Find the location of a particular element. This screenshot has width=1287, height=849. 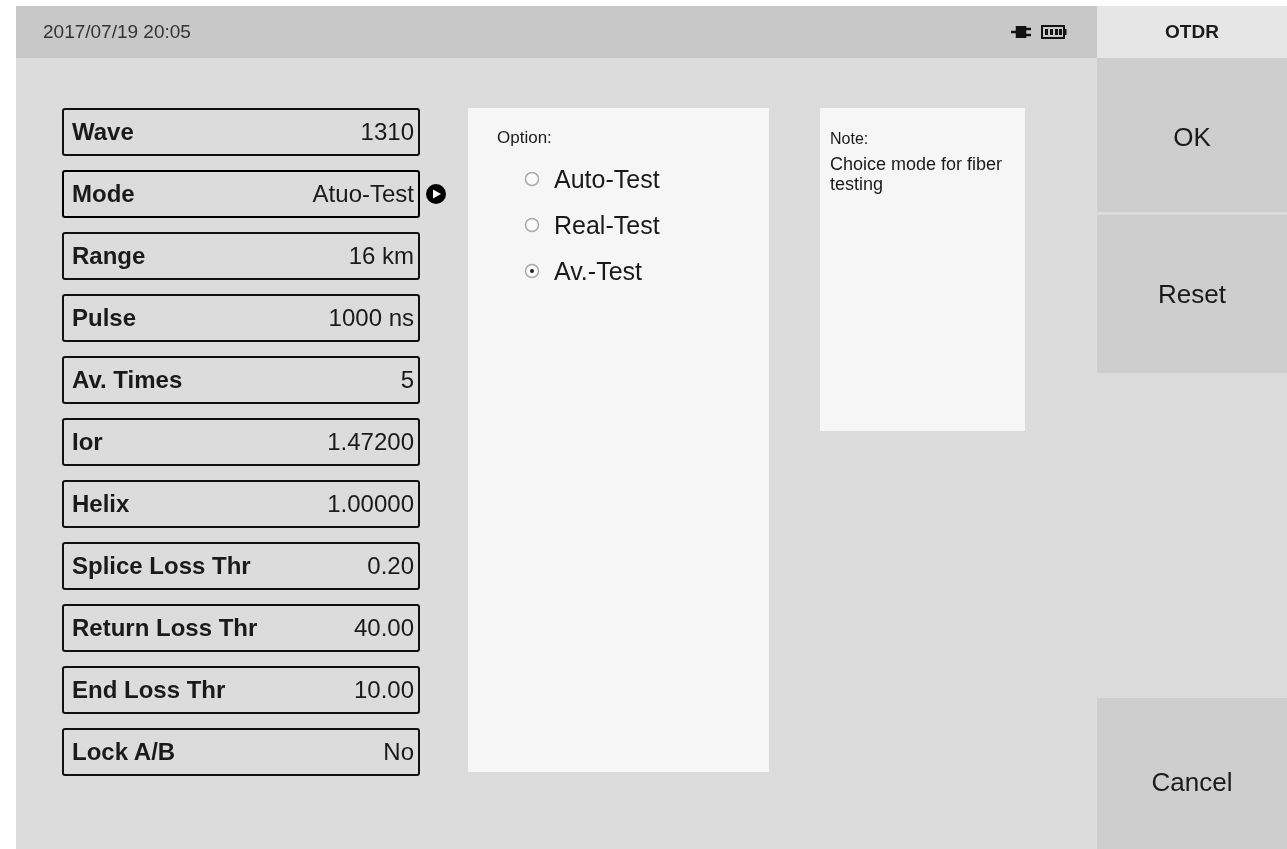

note-title: Note: is located at coordinates (850, 139).